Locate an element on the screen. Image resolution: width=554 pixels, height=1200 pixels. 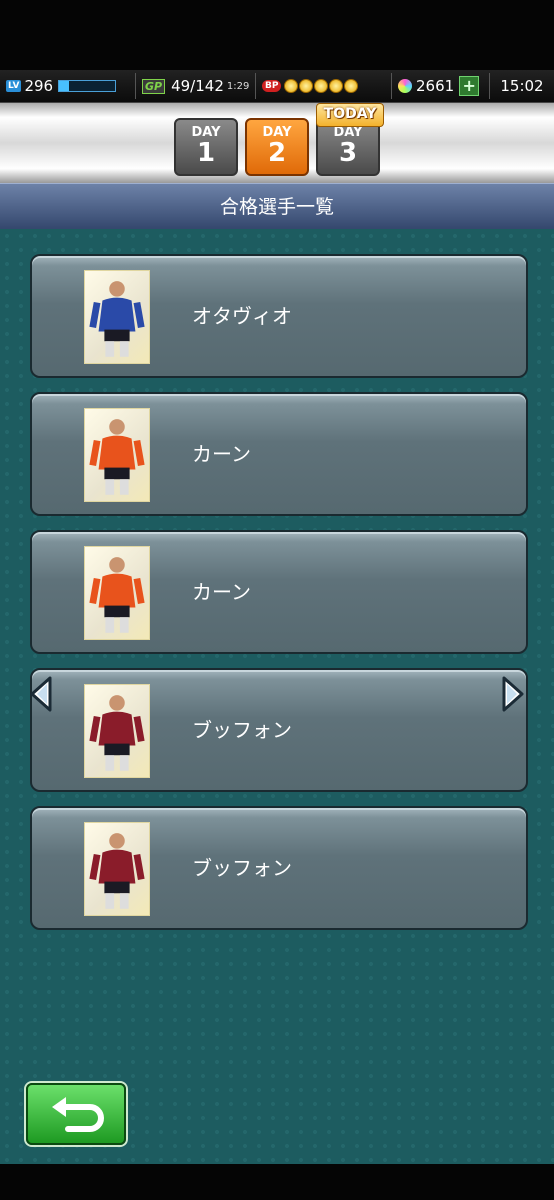
back-button is located at coordinates (76, 1114).